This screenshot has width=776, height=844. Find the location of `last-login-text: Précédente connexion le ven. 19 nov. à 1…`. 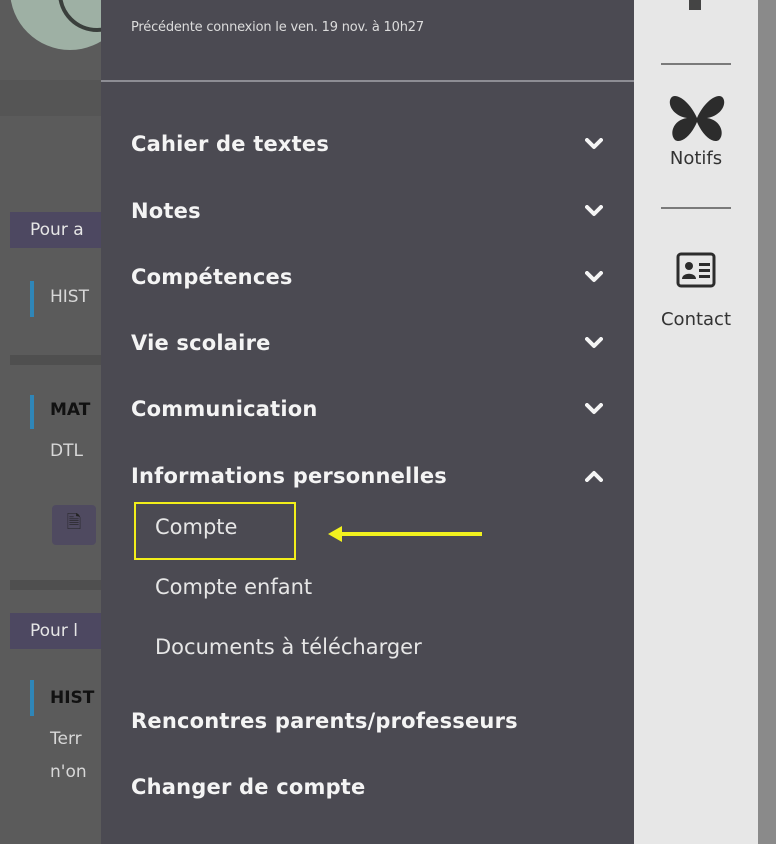

last-login-text: Précédente connexion le ven. 19 nov. à 1… is located at coordinates (277, 27).